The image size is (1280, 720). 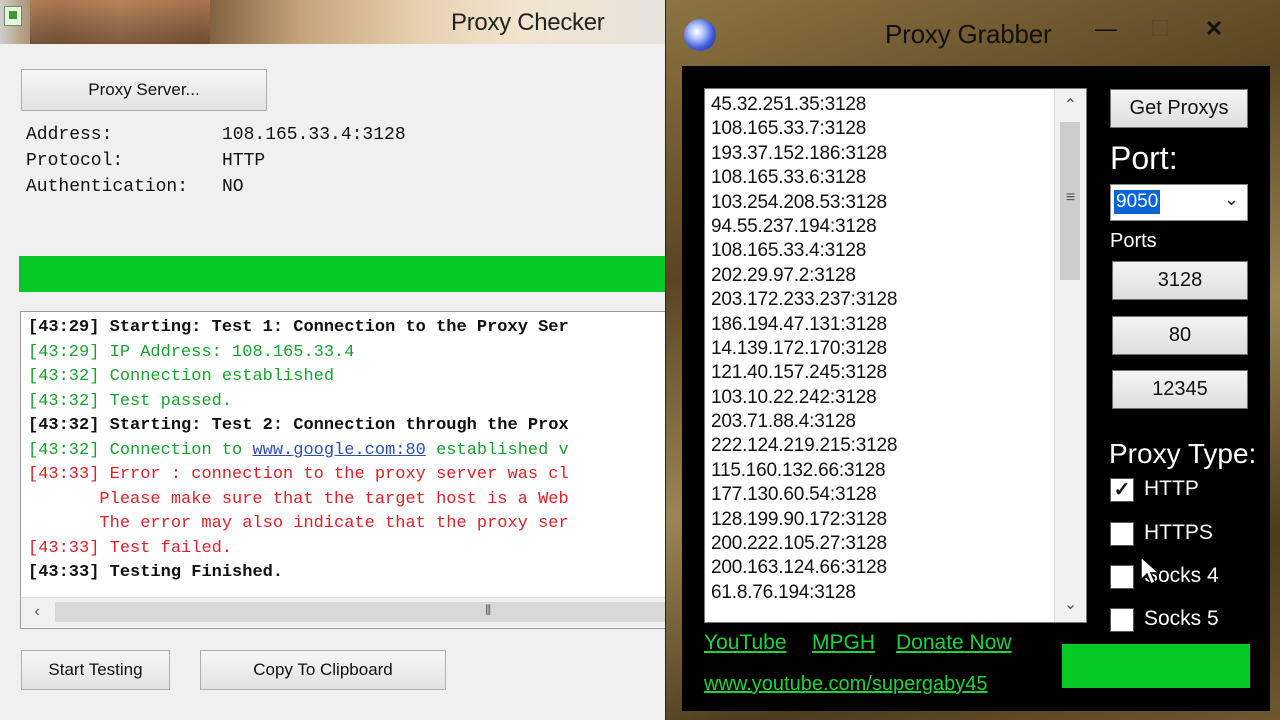 I want to click on proxy-list-item: 45.32.251.35:3128, so click(x=881, y=105).